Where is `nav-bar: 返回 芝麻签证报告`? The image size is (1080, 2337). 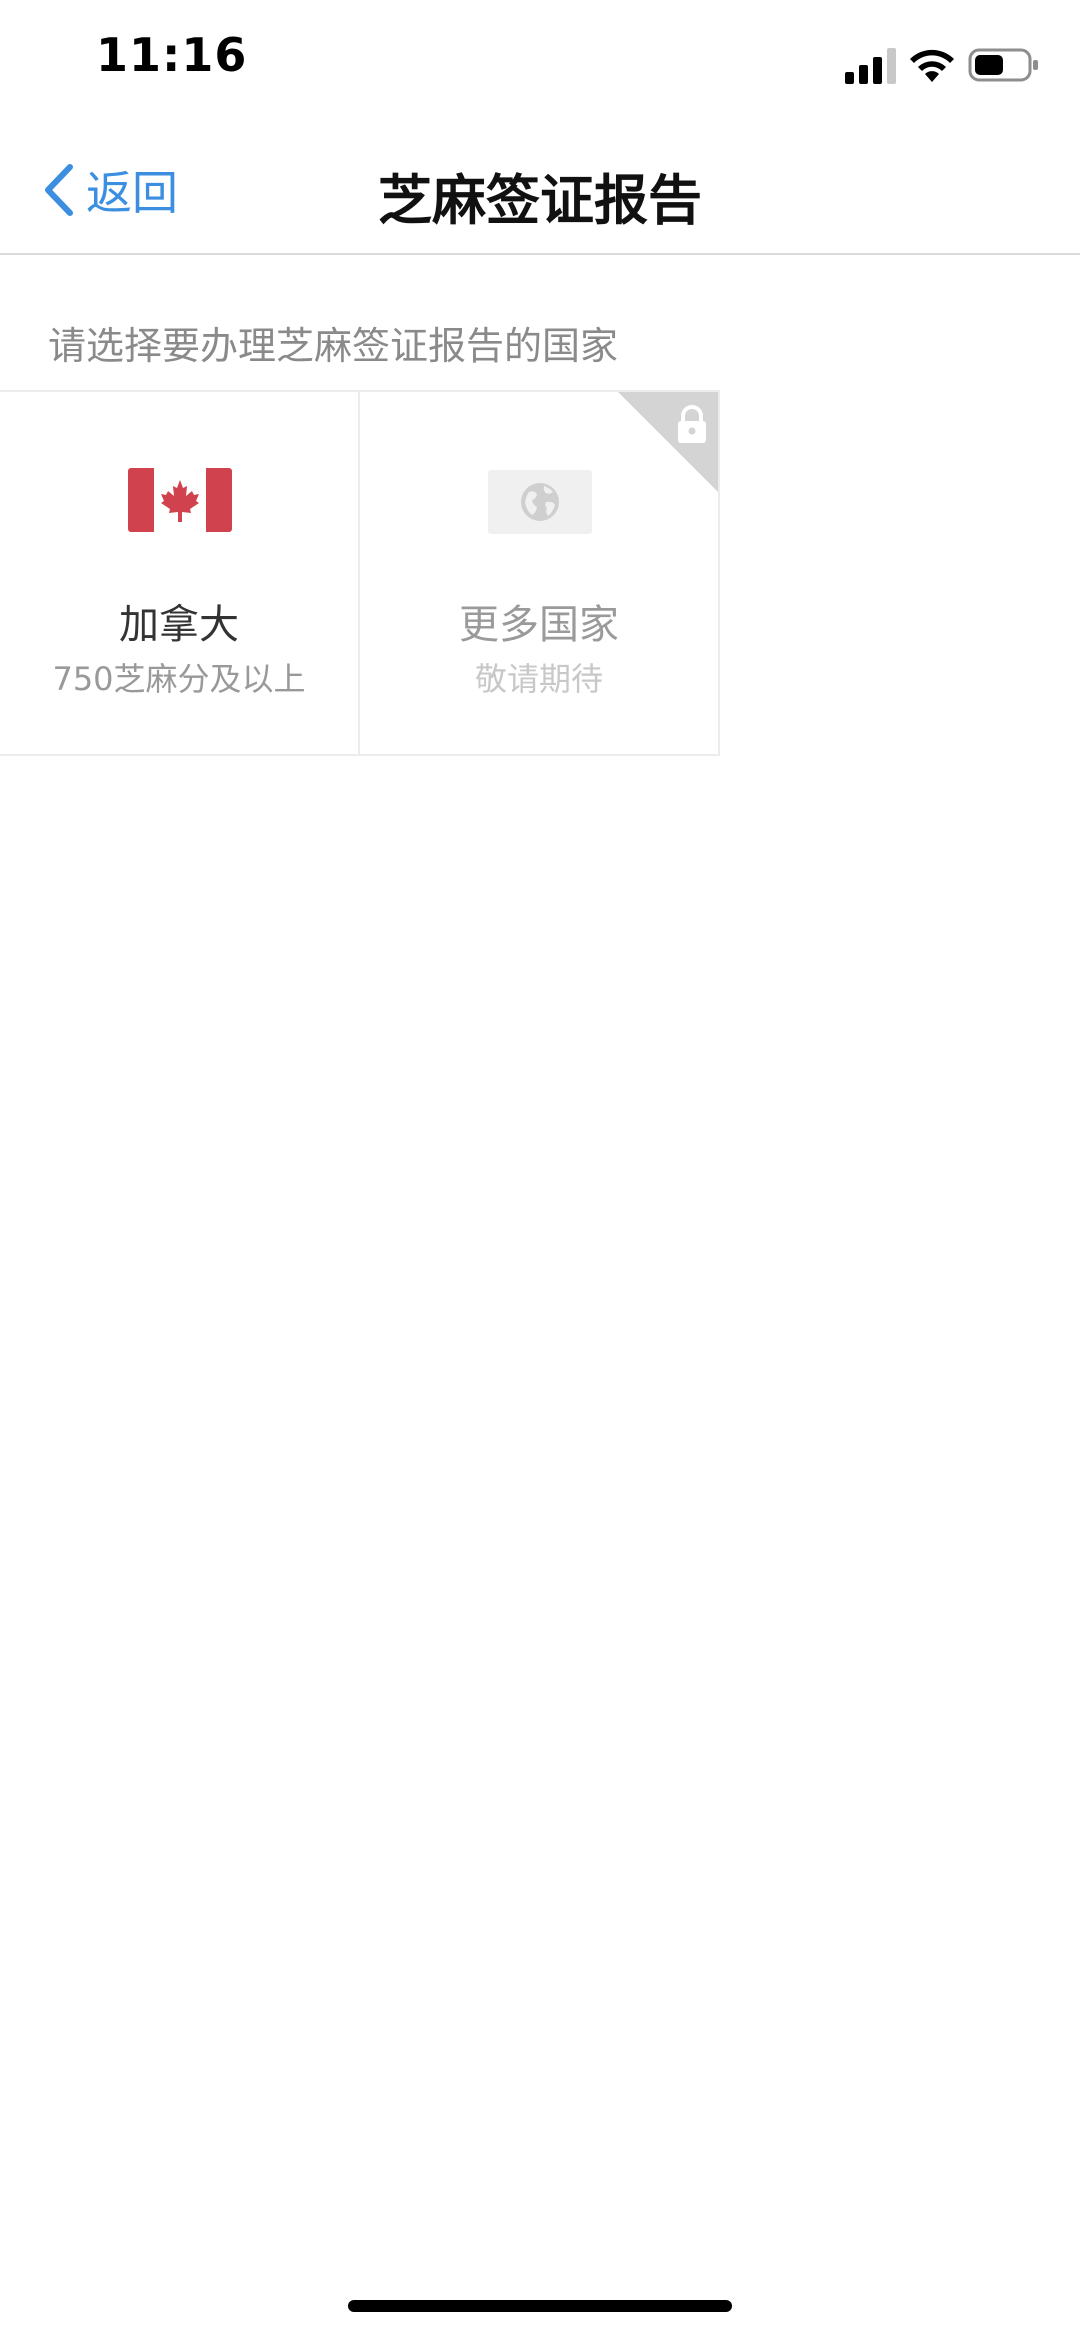
nav-bar: 返回 芝麻签证报告 is located at coordinates (540, 187).